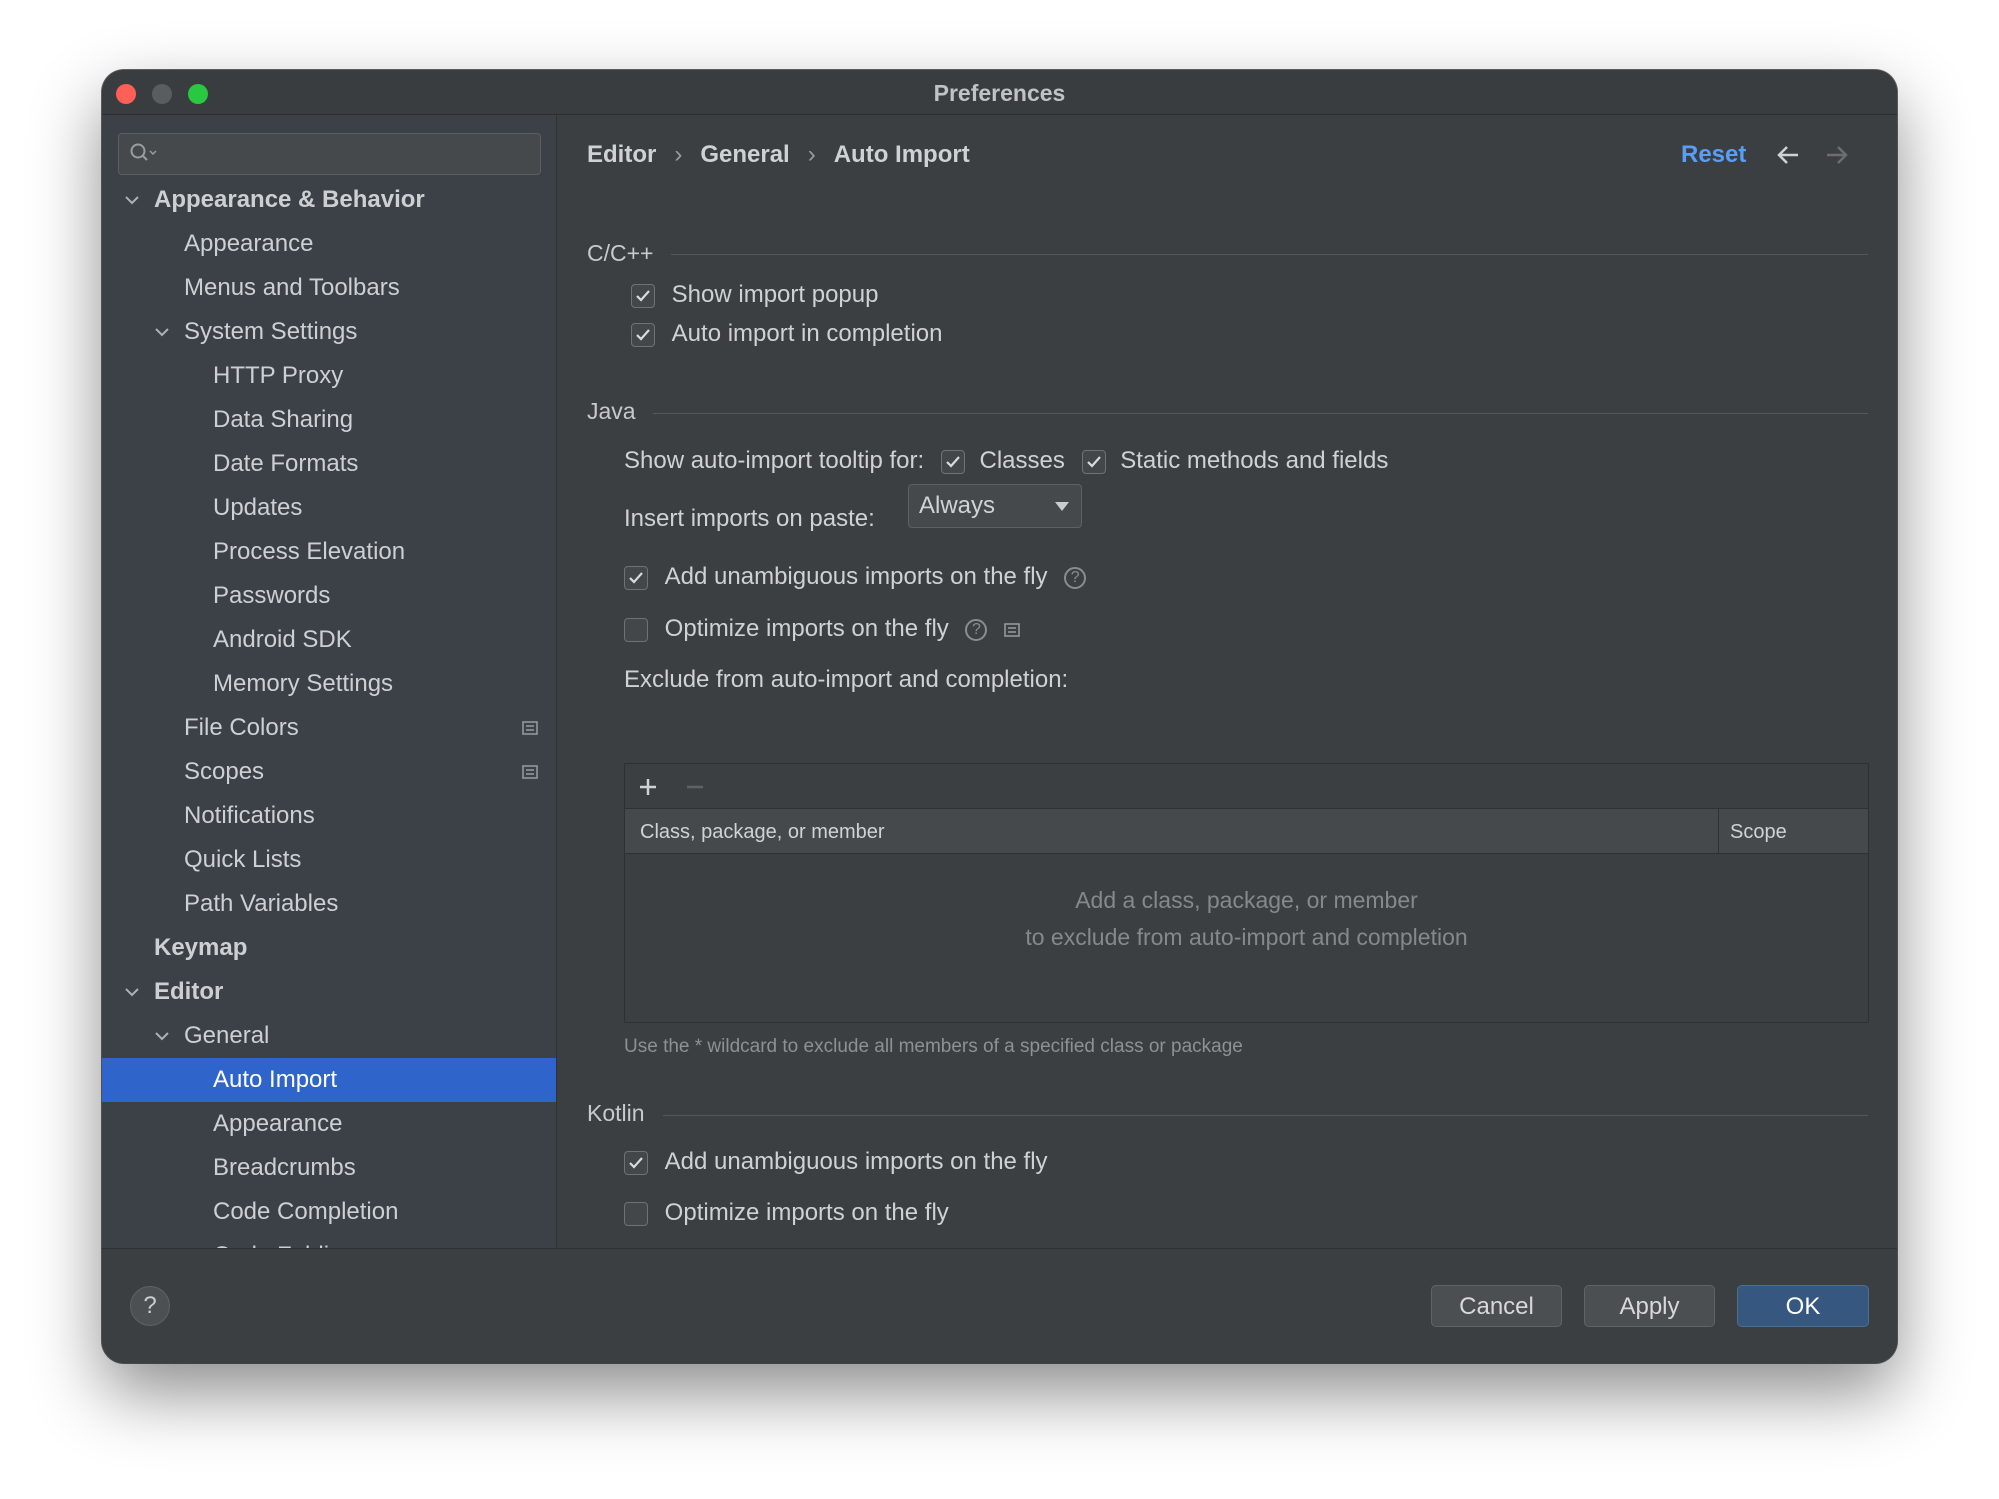 This screenshot has width=1999, height=1499. I want to click on sidebar-item-android-sdk: Android SDK, so click(329, 640).